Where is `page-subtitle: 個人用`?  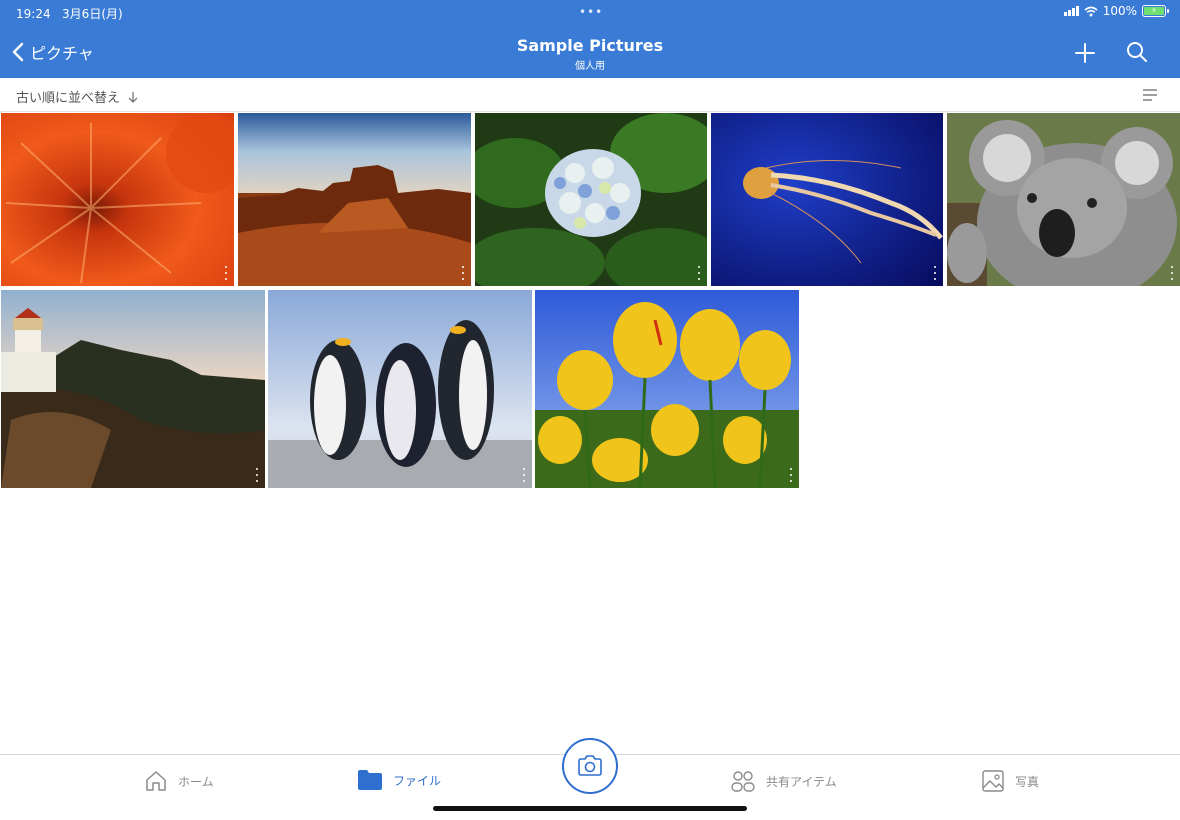
page-subtitle: 個人用 is located at coordinates (590, 66).